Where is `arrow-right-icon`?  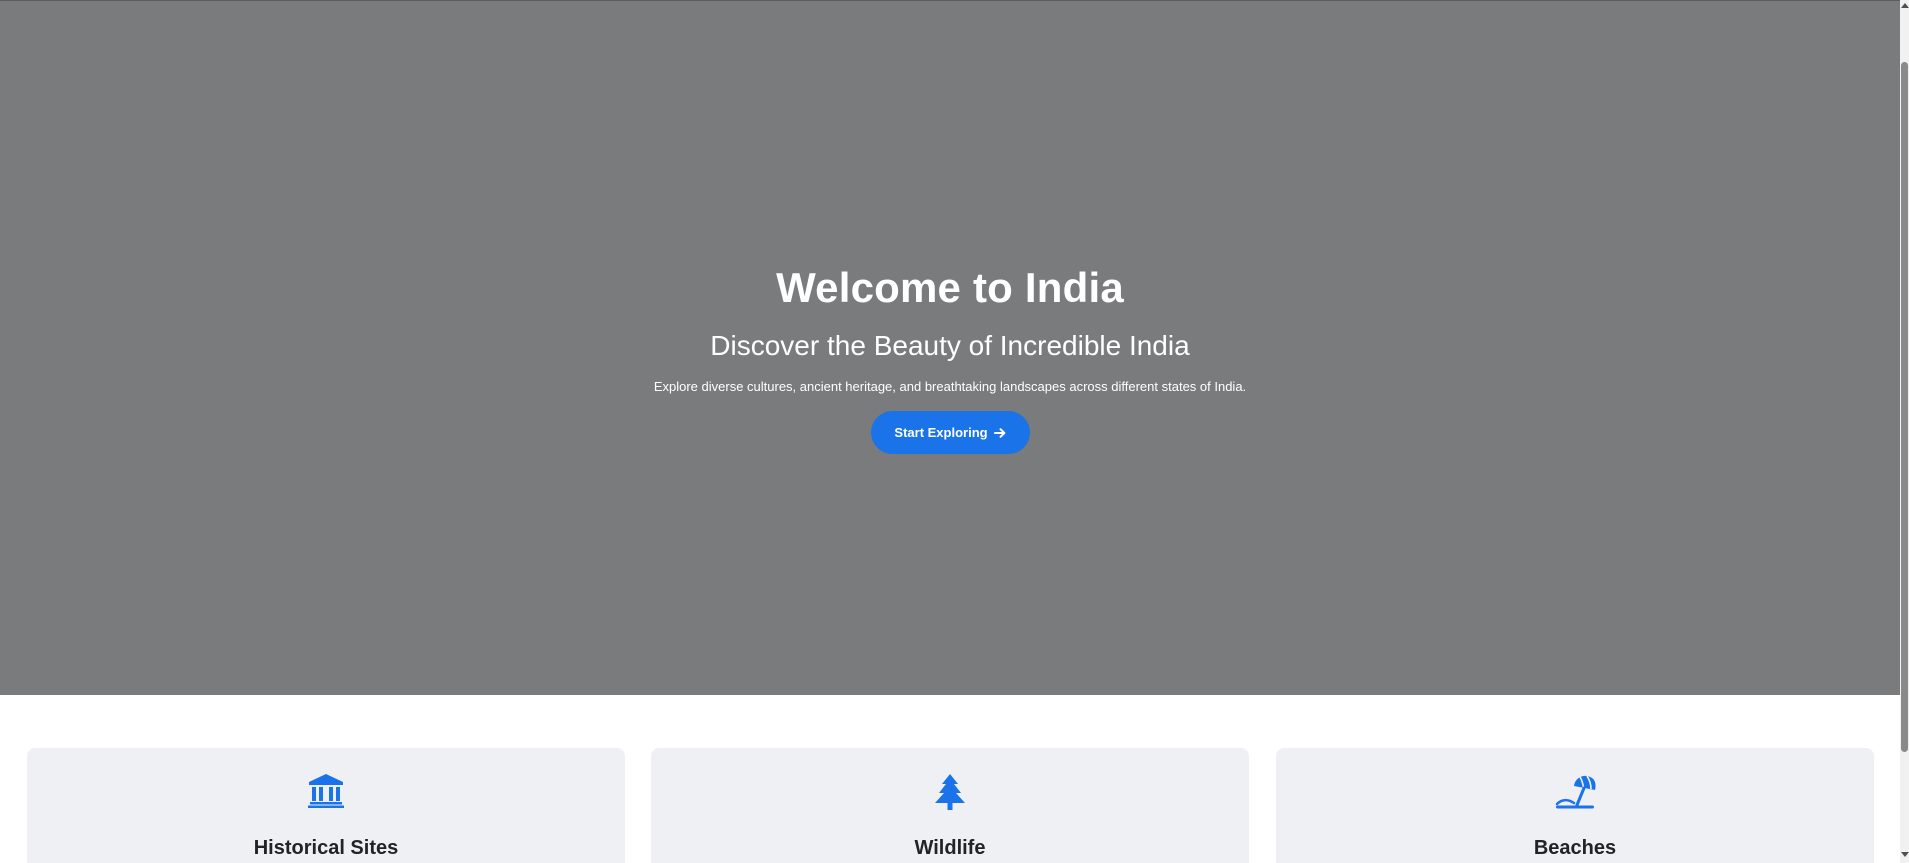
arrow-right-icon is located at coordinates (999, 433).